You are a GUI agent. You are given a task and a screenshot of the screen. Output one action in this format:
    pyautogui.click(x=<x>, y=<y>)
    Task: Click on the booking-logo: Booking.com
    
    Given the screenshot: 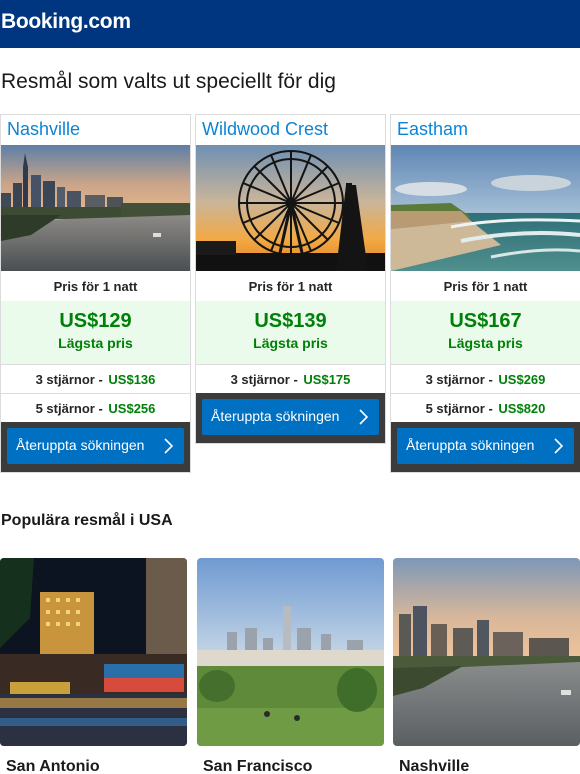 What is the action you would take?
    pyautogui.click(x=66, y=22)
    